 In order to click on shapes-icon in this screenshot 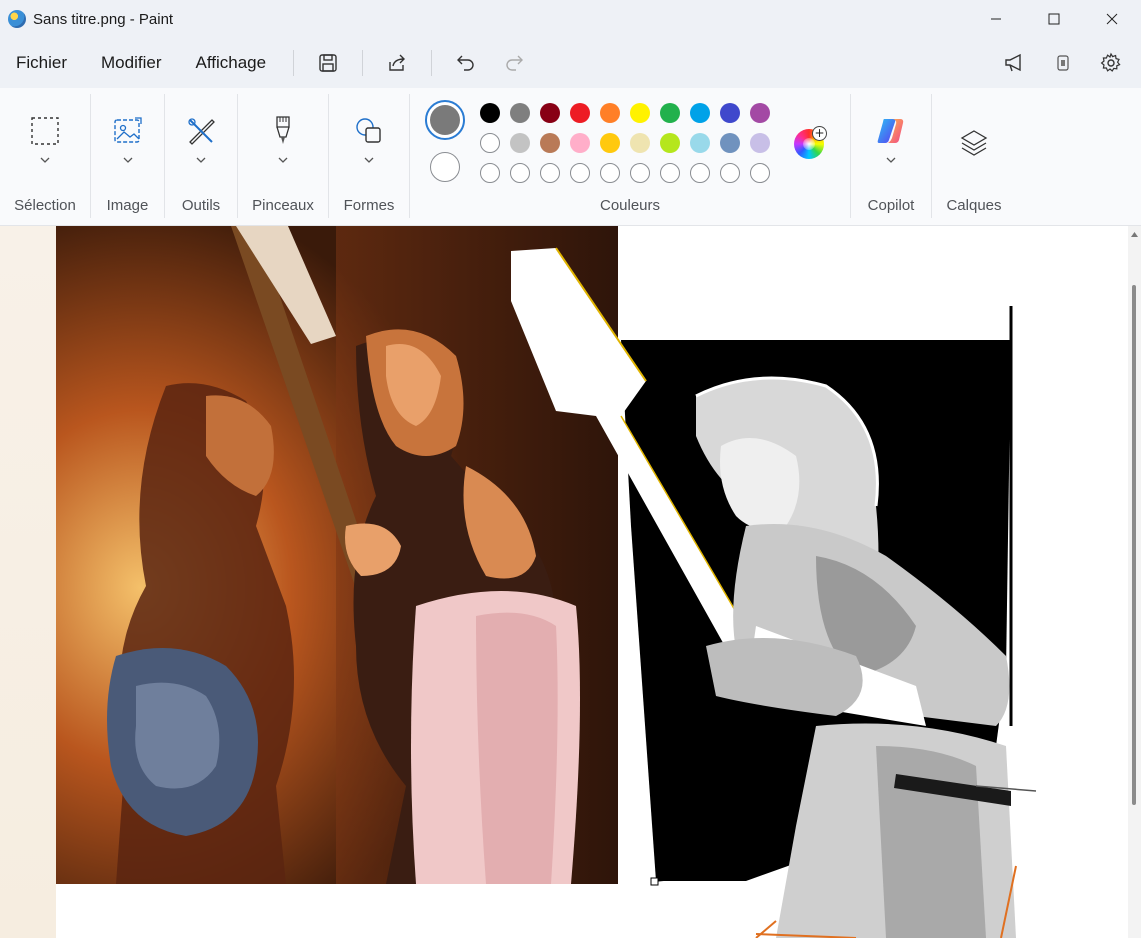, I will do `click(368, 130)`.